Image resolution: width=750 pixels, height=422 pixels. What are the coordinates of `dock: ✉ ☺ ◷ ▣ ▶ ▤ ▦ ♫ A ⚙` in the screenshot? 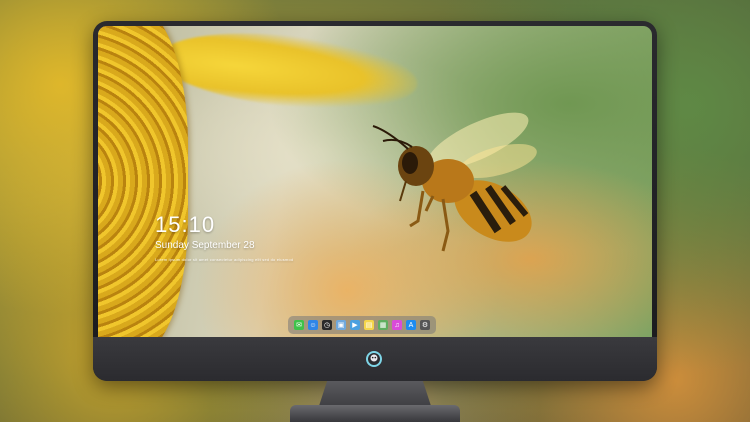 It's located at (362, 325).